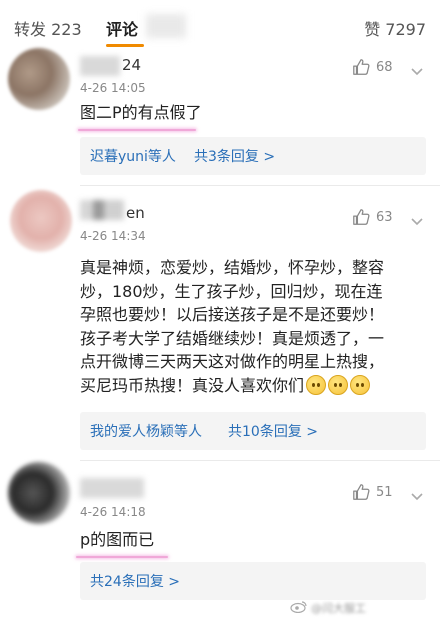 This screenshot has height=622, width=440. I want to click on comment-time: 4-26 14:34, so click(113, 236).